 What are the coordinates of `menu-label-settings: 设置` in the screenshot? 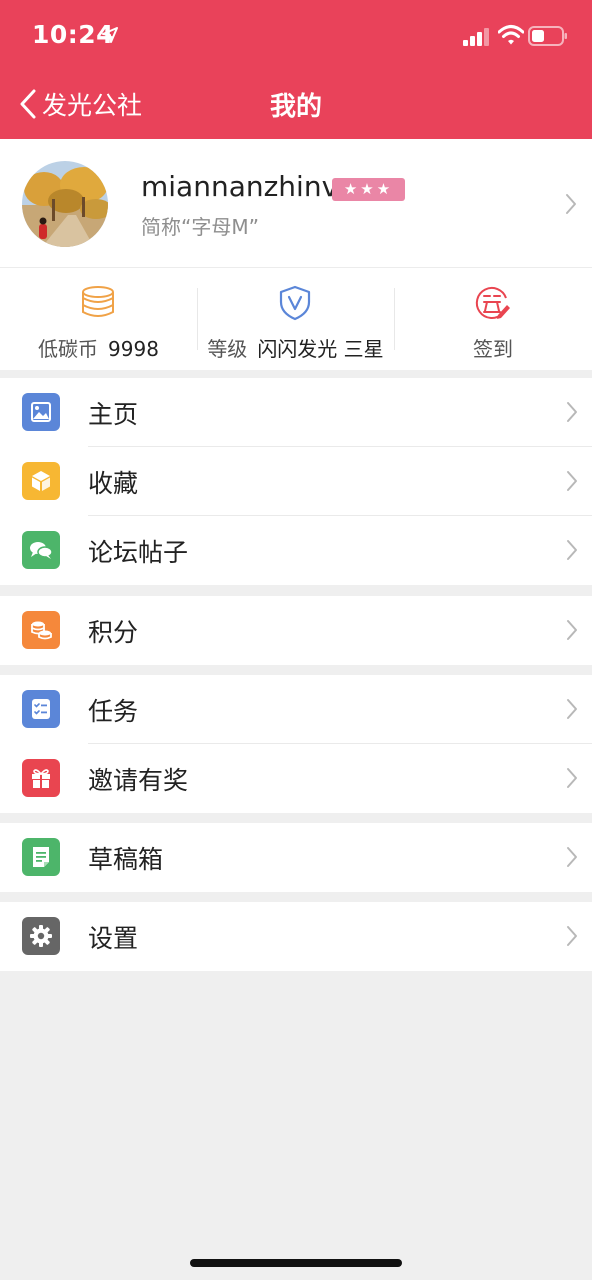 It's located at (113, 938).